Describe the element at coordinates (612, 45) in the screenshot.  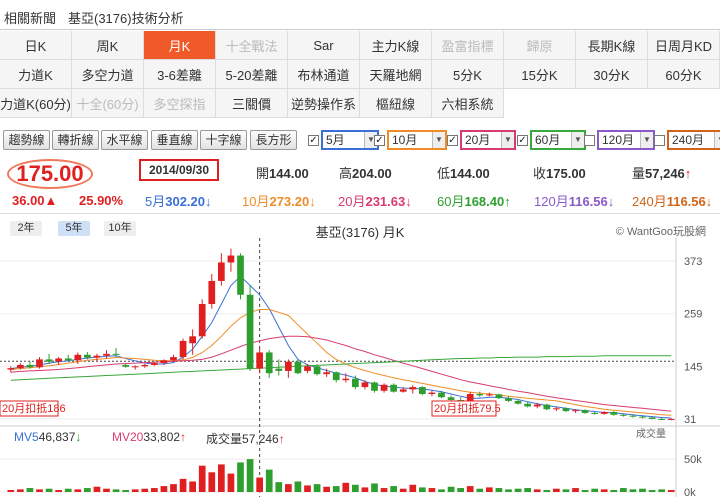
I see `menu-item: 長期K線` at that location.